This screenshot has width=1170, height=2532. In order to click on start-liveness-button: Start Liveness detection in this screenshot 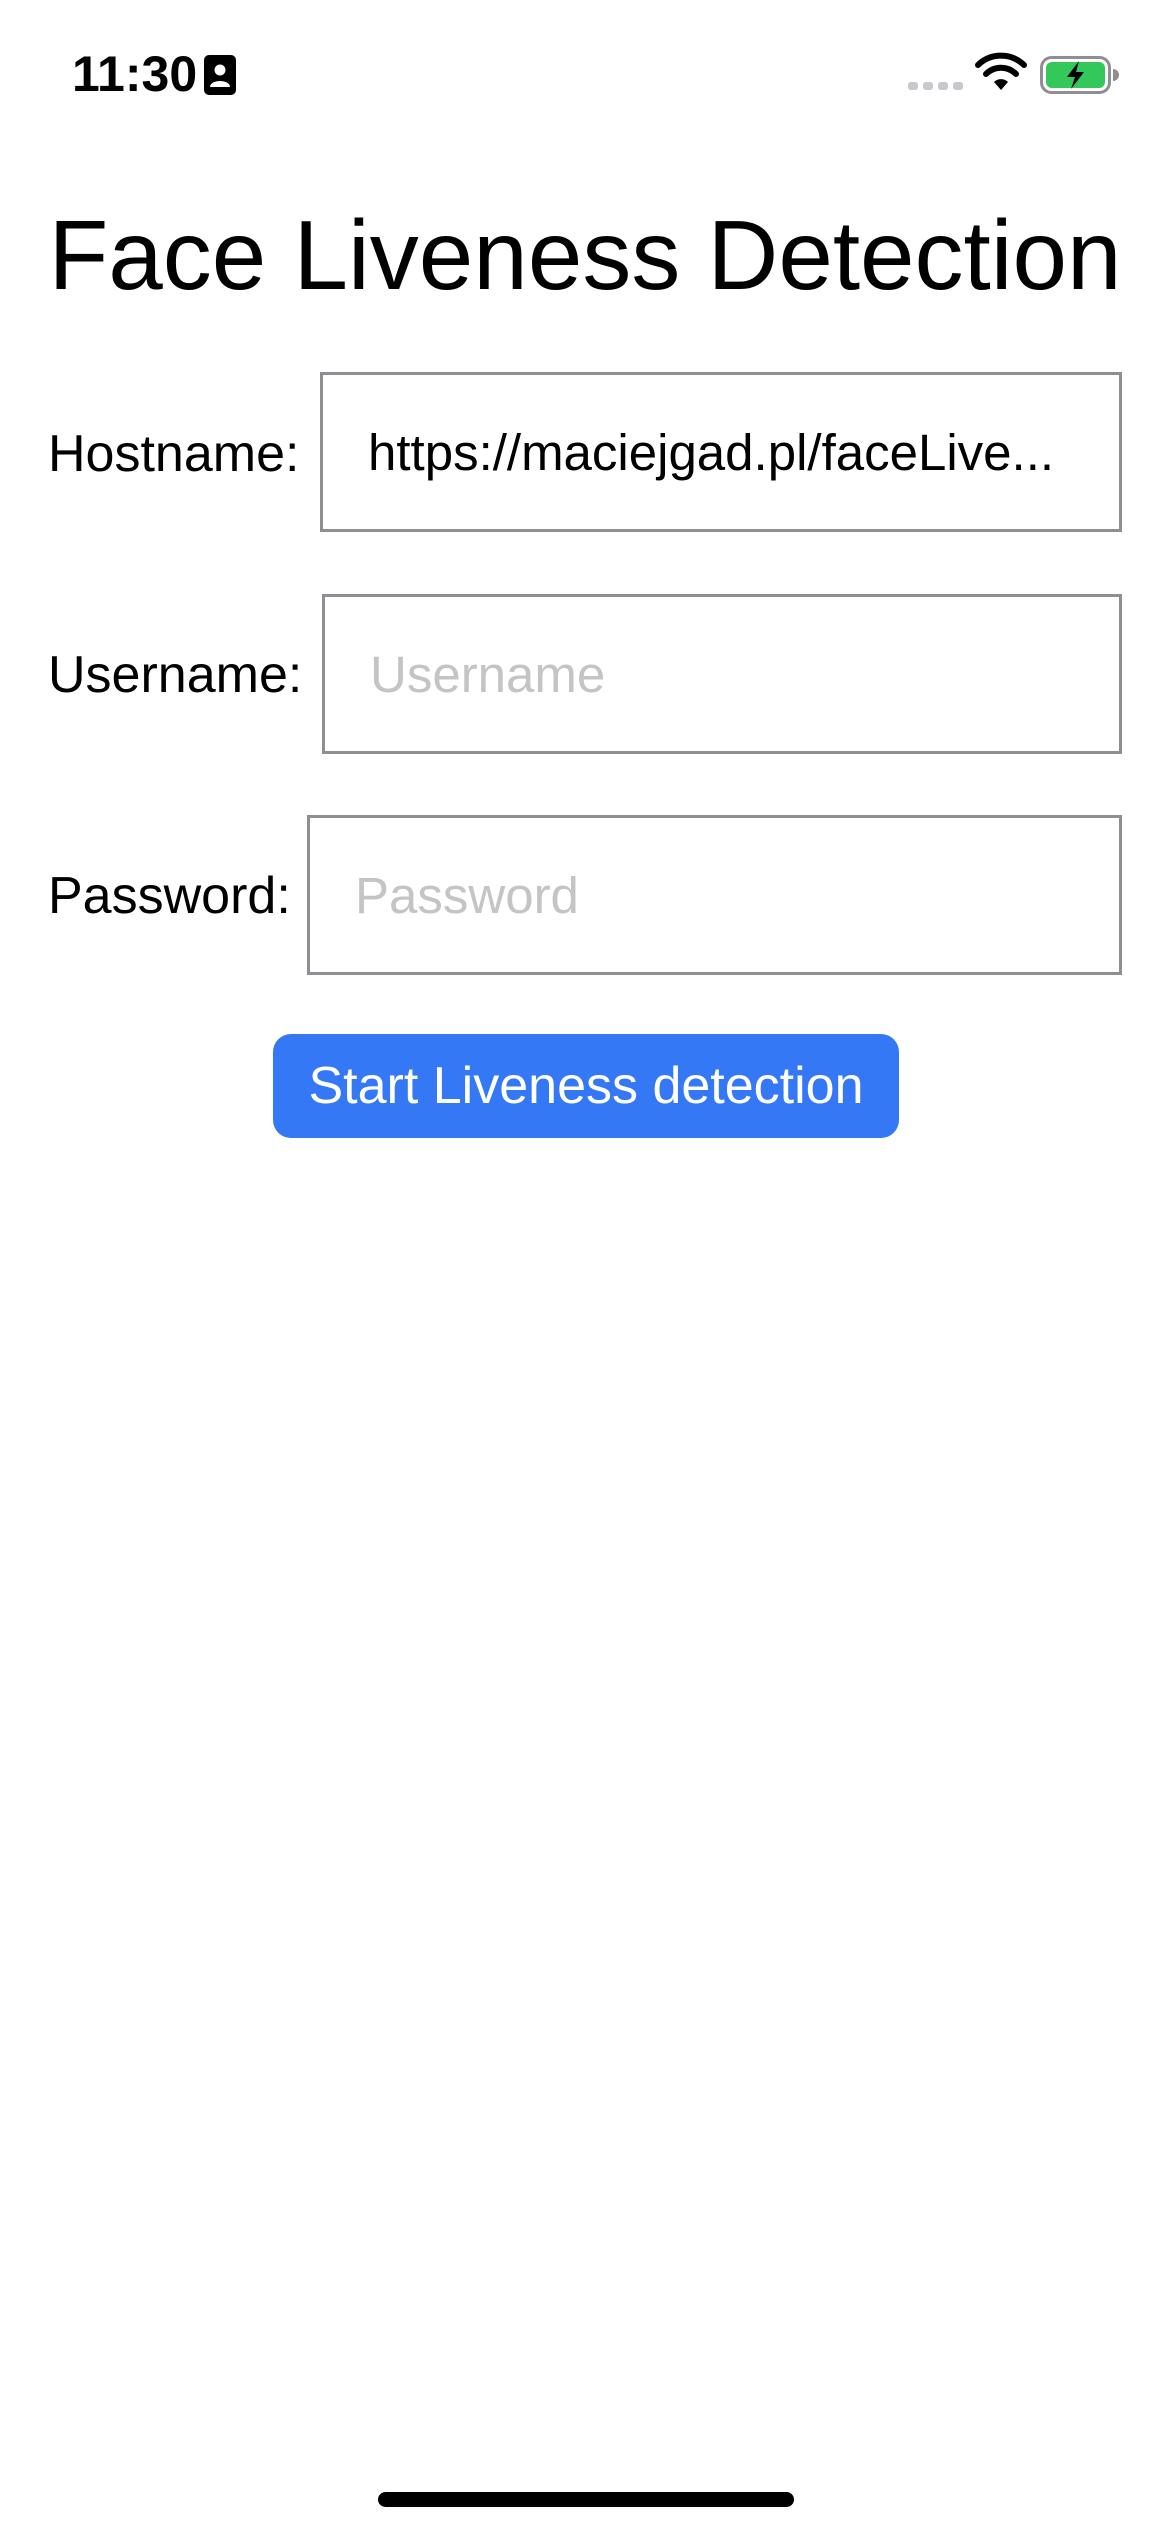, I will do `click(586, 1086)`.